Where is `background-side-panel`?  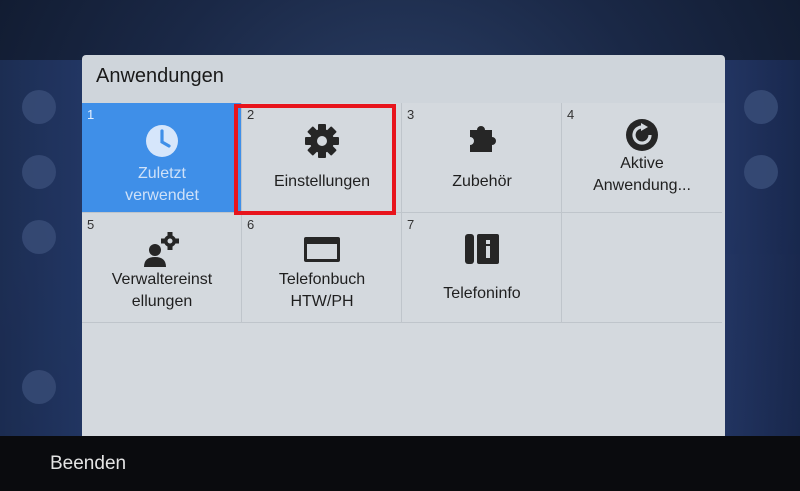
background-side-panel is located at coordinates (761, 250).